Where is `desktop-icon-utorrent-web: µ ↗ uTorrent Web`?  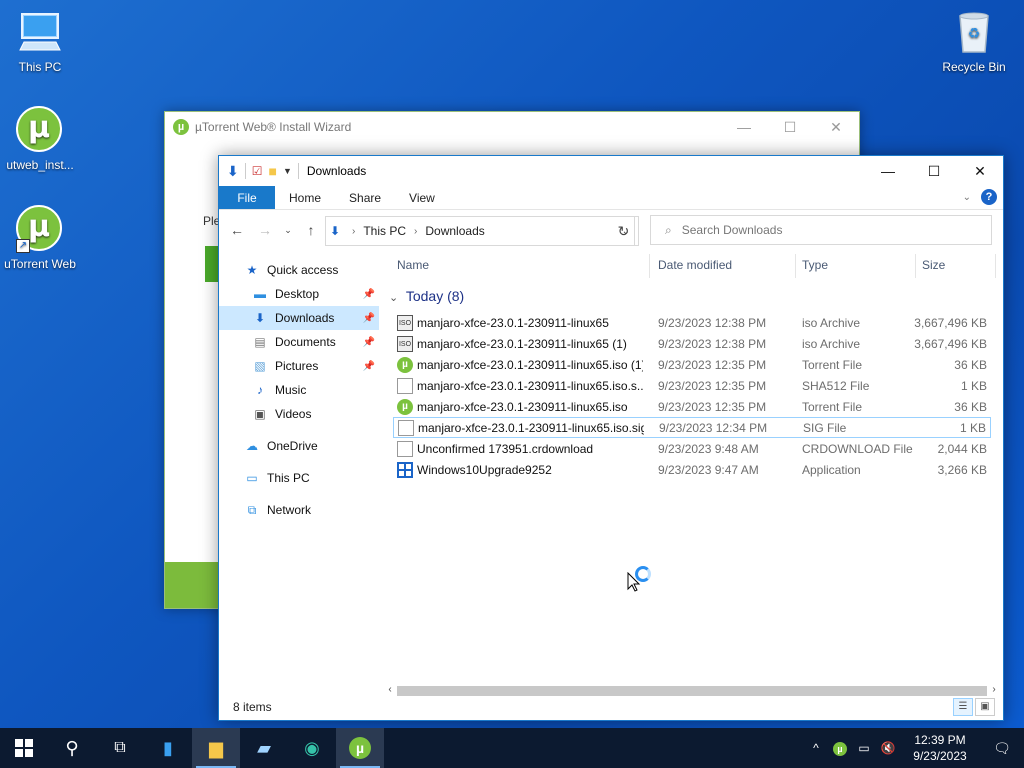 desktop-icon-utorrent-web: µ ↗ uTorrent Web is located at coordinates (40, 238).